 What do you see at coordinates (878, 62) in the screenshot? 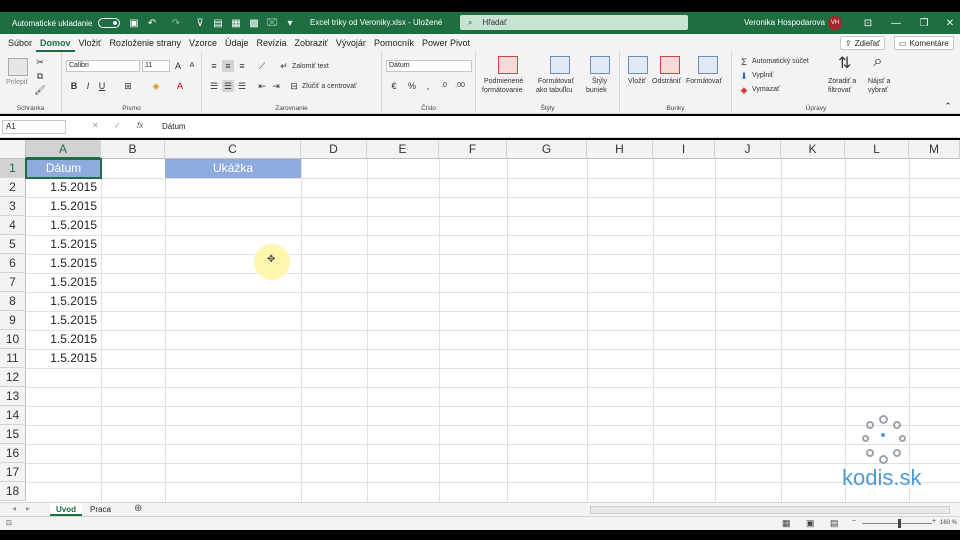
I see `find-select-icon: ⌕` at bounding box center [878, 62].